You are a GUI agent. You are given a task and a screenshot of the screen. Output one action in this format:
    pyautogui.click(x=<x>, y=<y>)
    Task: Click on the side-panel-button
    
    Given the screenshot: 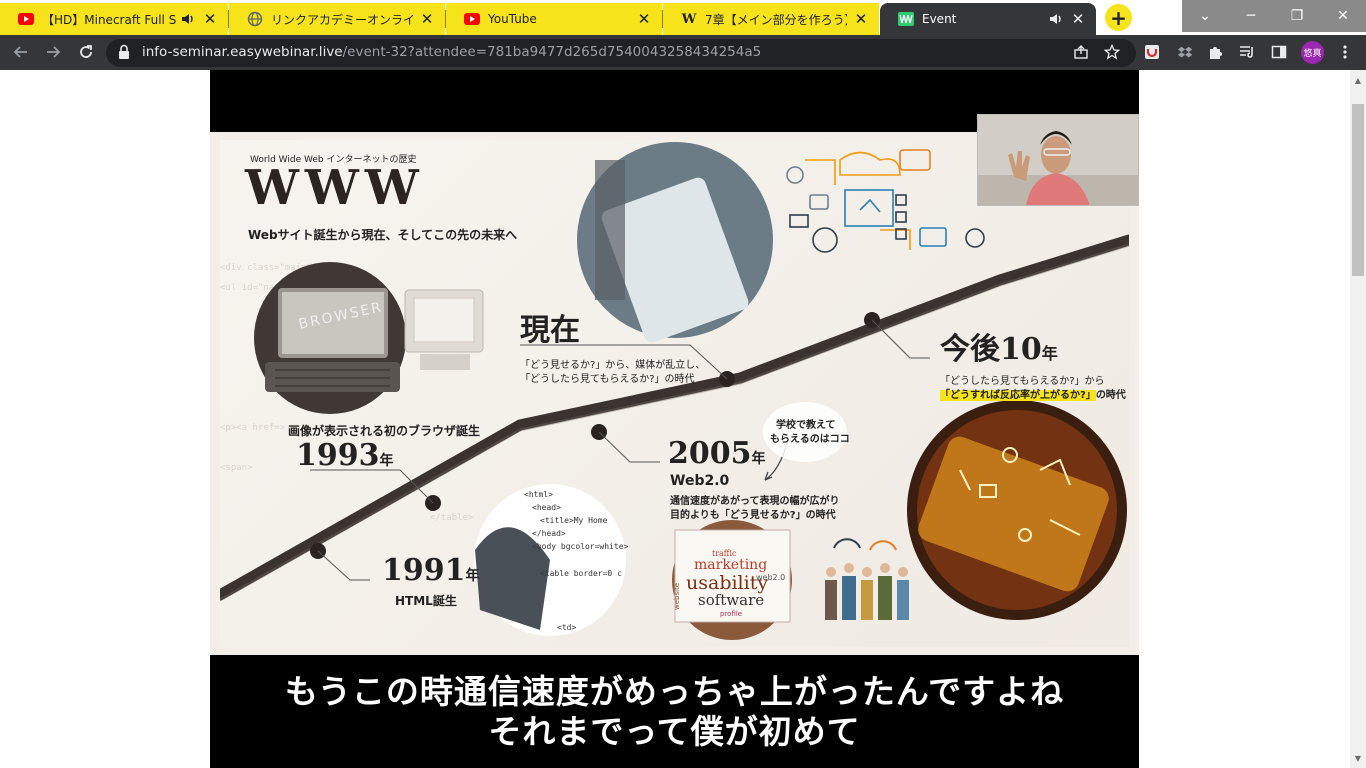 What is the action you would take?
    pyautogui.click(x=1279, y=52)
    